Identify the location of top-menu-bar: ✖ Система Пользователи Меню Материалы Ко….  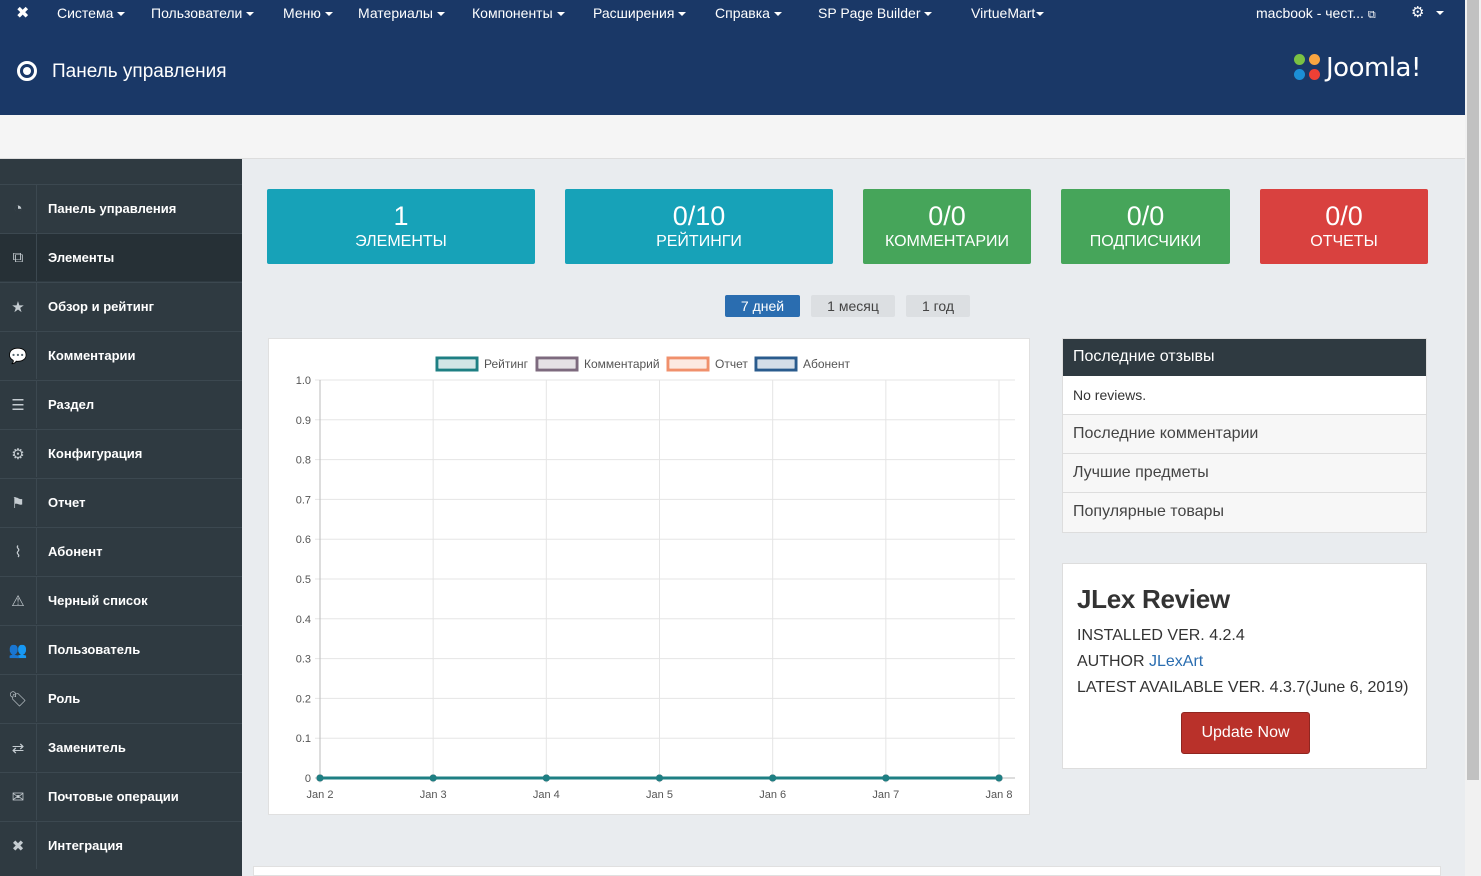
(732, 13).